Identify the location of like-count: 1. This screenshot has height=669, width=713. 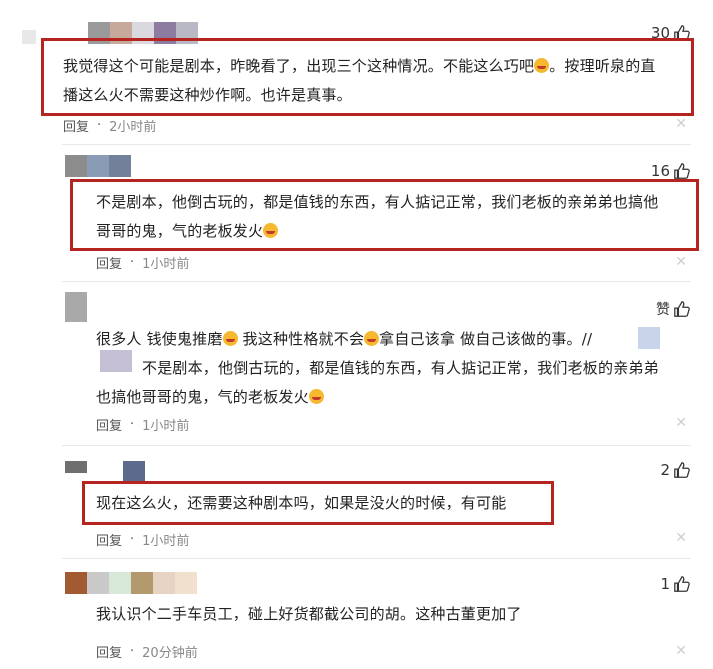
(665, 584).